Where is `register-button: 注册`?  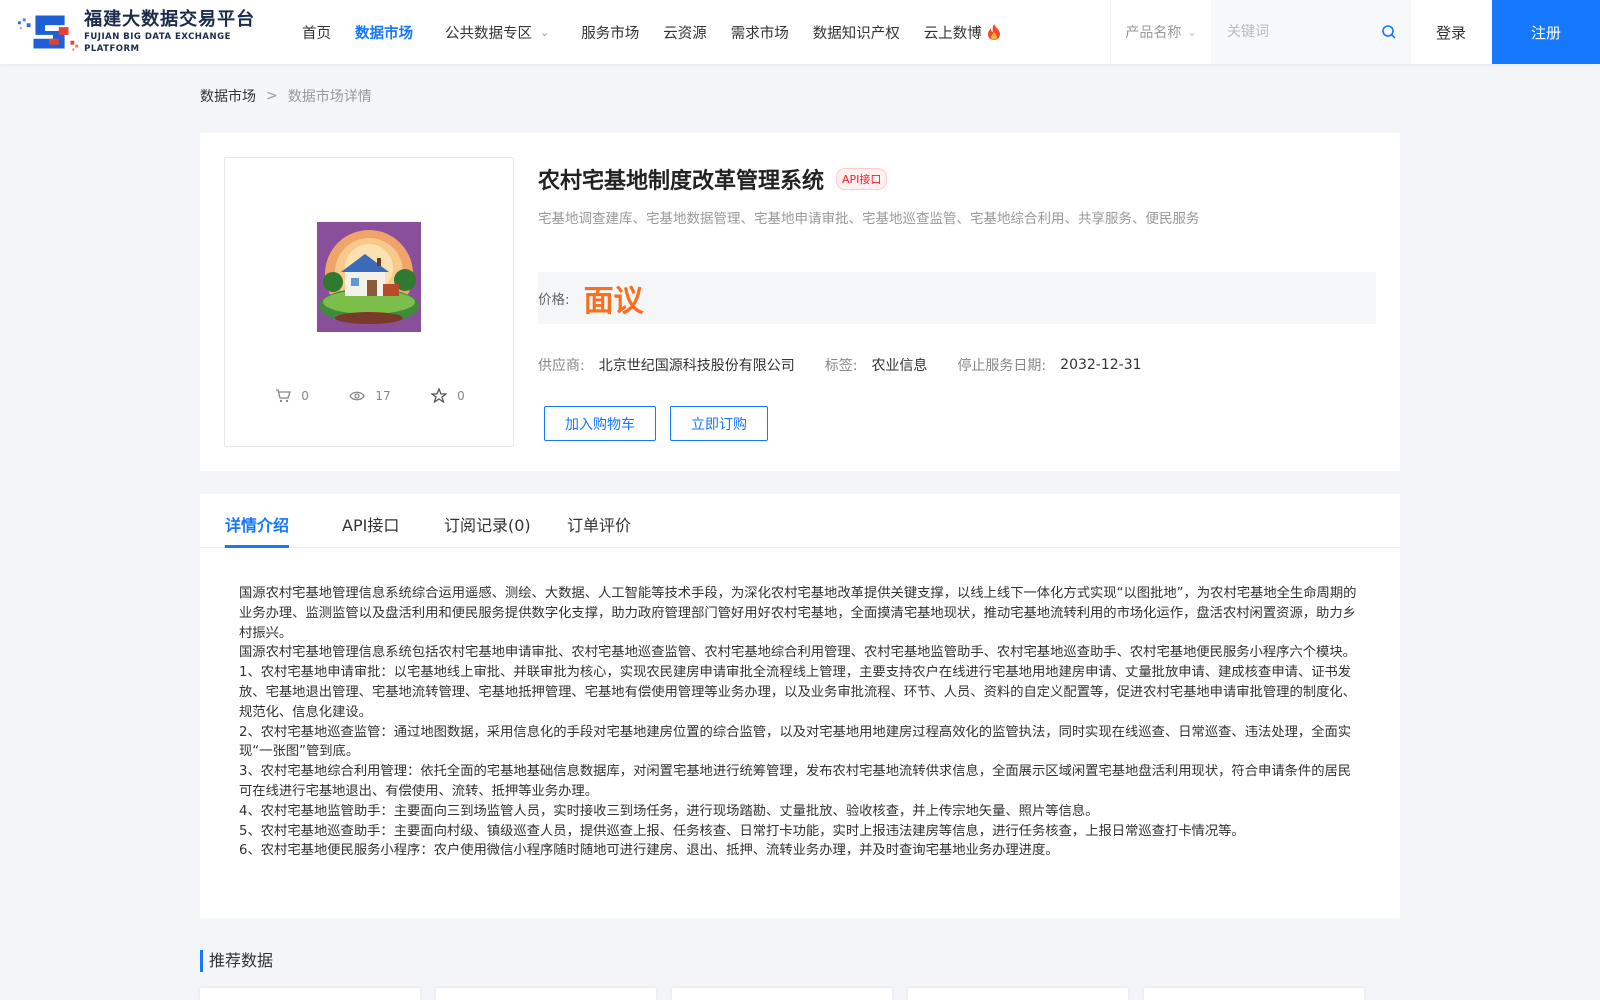 register-button: 注册 is located at coordinates (1546, 32).